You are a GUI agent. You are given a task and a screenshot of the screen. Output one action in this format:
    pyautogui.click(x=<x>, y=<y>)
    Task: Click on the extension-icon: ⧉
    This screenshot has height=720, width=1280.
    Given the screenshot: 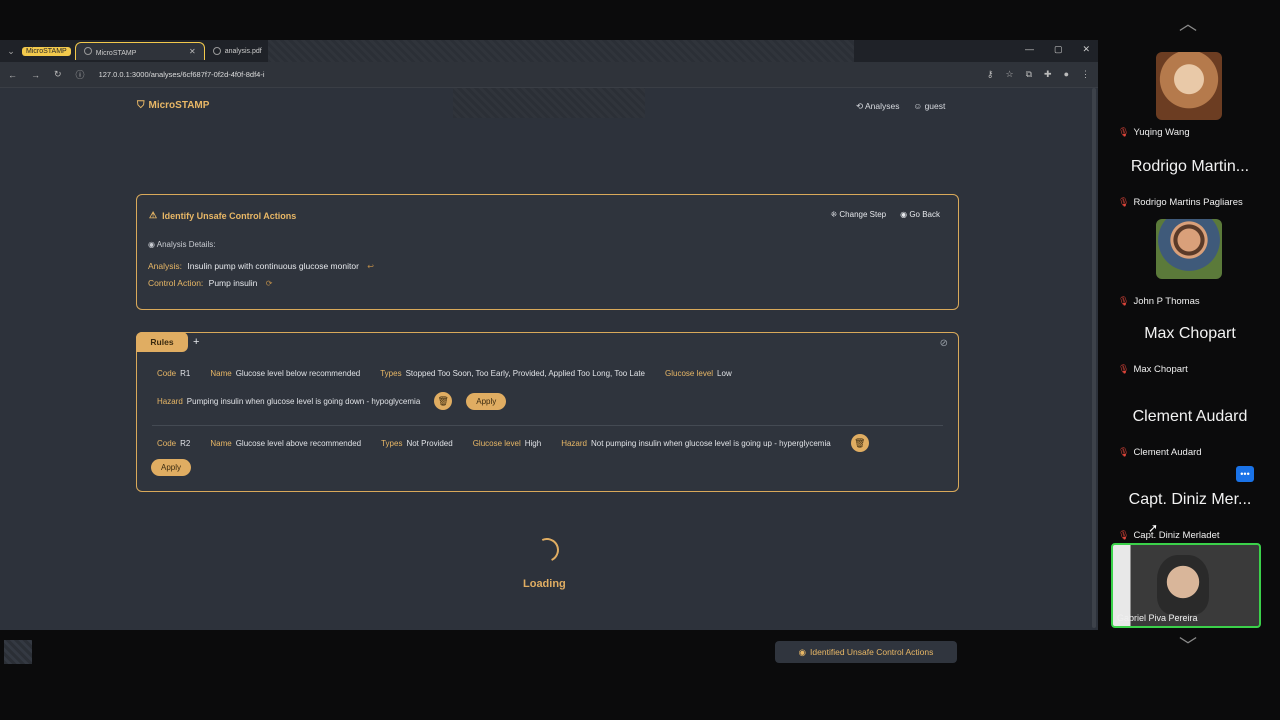 What is the action you would take?
    pyautogui.click(x=1029, y=74)
    